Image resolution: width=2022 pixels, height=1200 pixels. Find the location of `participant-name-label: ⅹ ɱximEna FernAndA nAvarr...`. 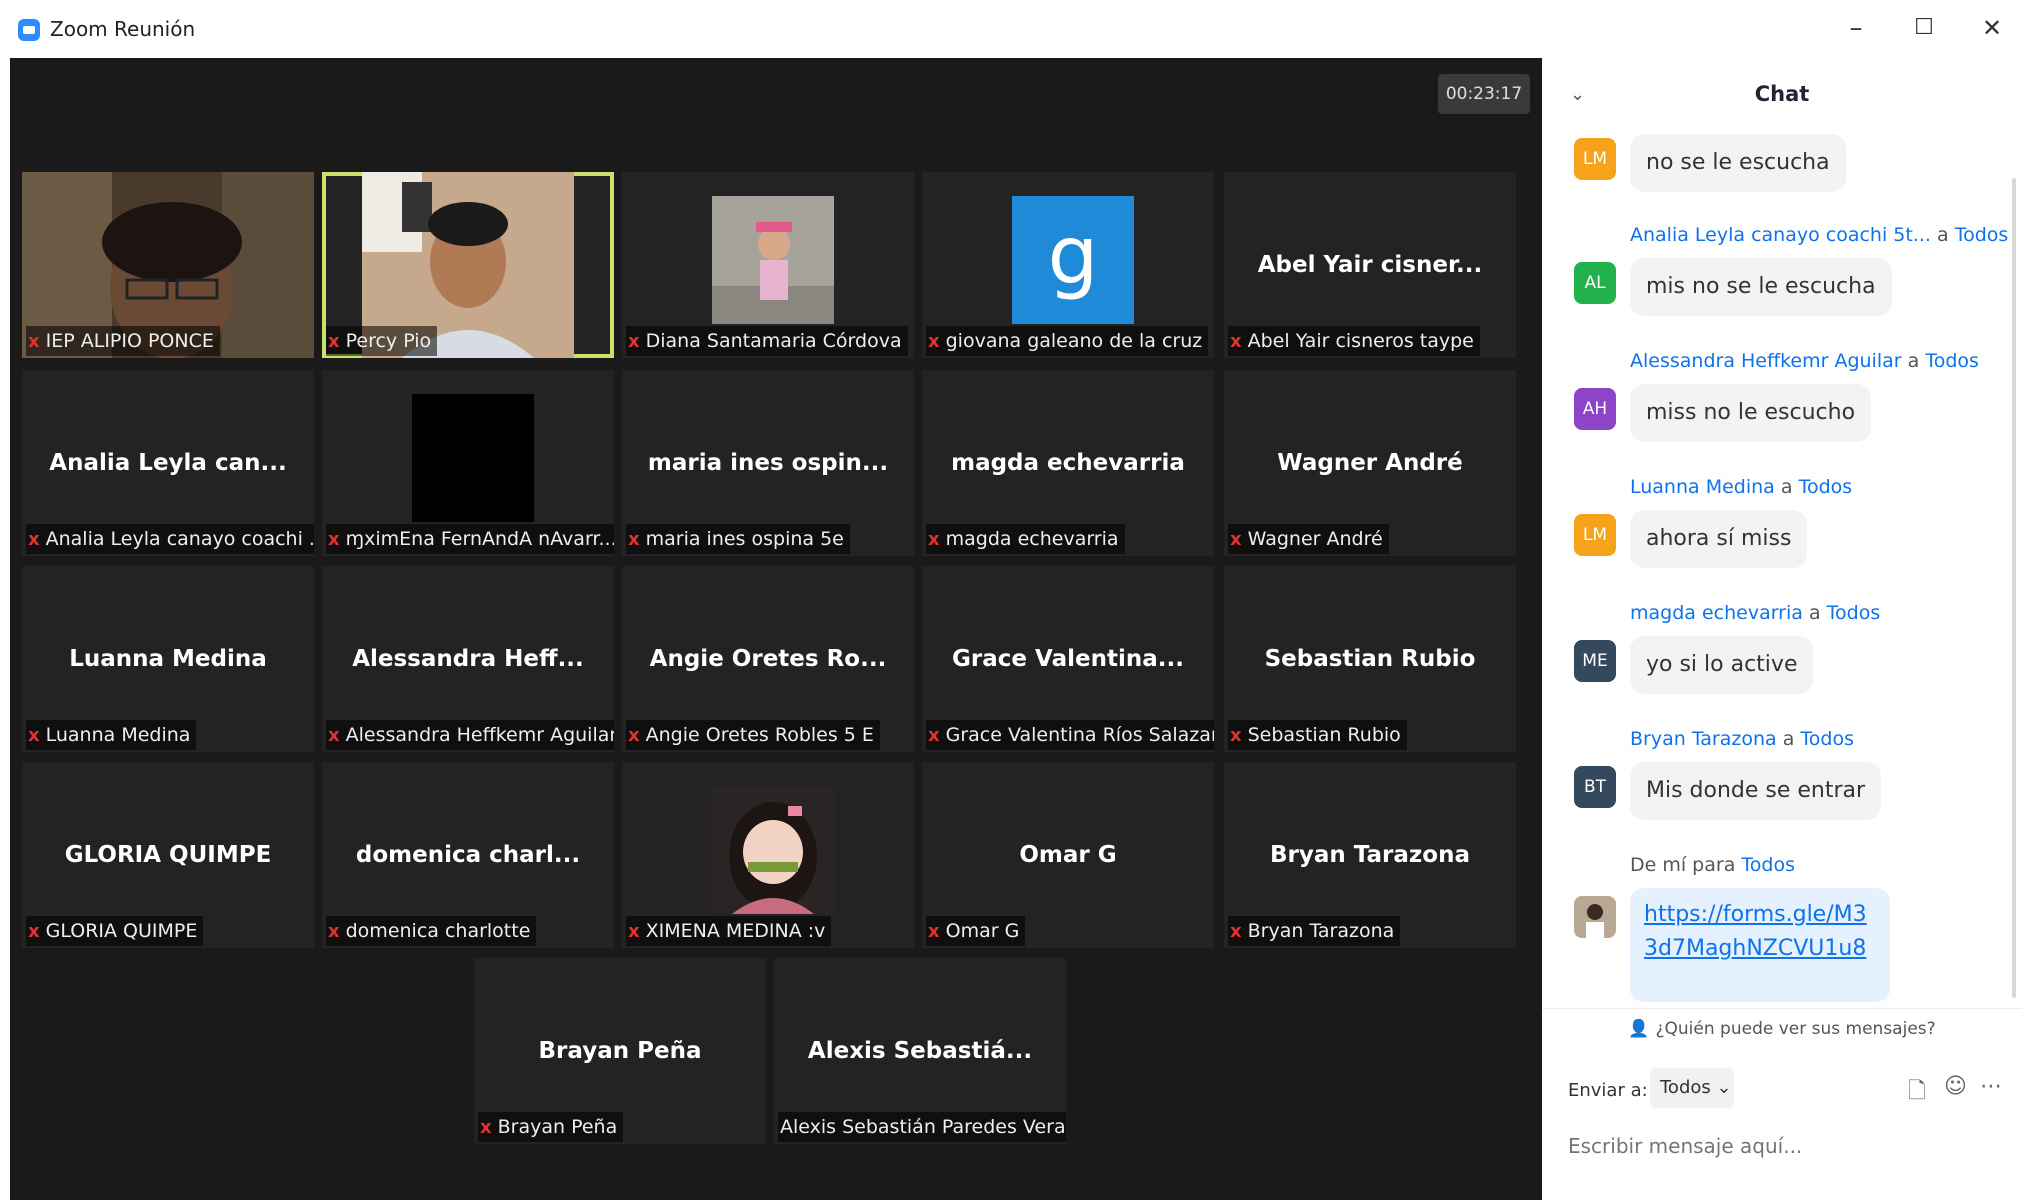

participant-name-label: ⅹ ɱximEna FernAndA nAvarr... is located at coordinates (470, 539).